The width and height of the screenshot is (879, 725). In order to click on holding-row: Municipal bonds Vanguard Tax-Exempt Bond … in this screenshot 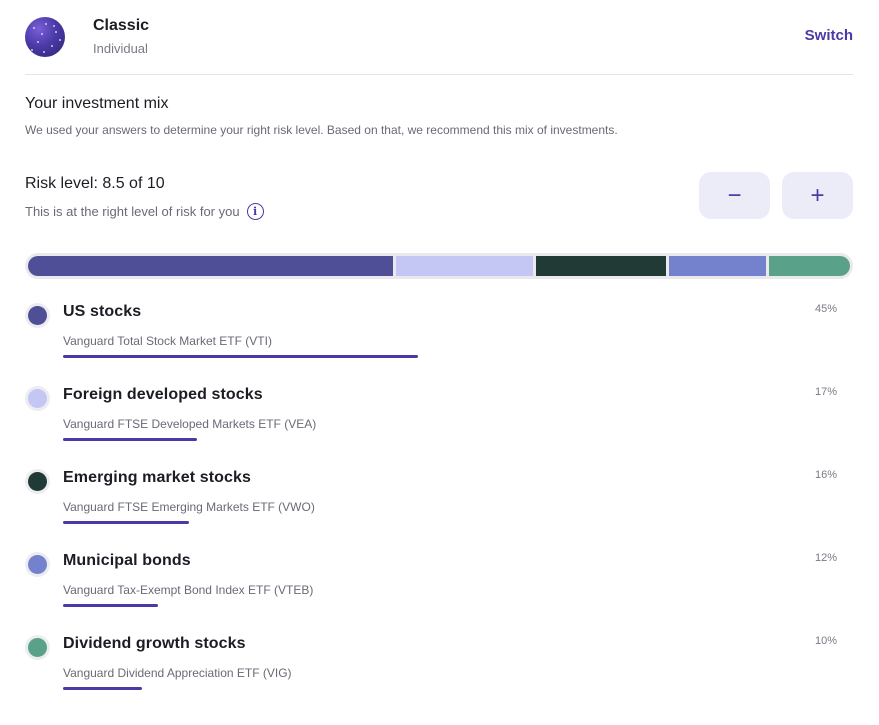, I will do `click(439, 592)`.